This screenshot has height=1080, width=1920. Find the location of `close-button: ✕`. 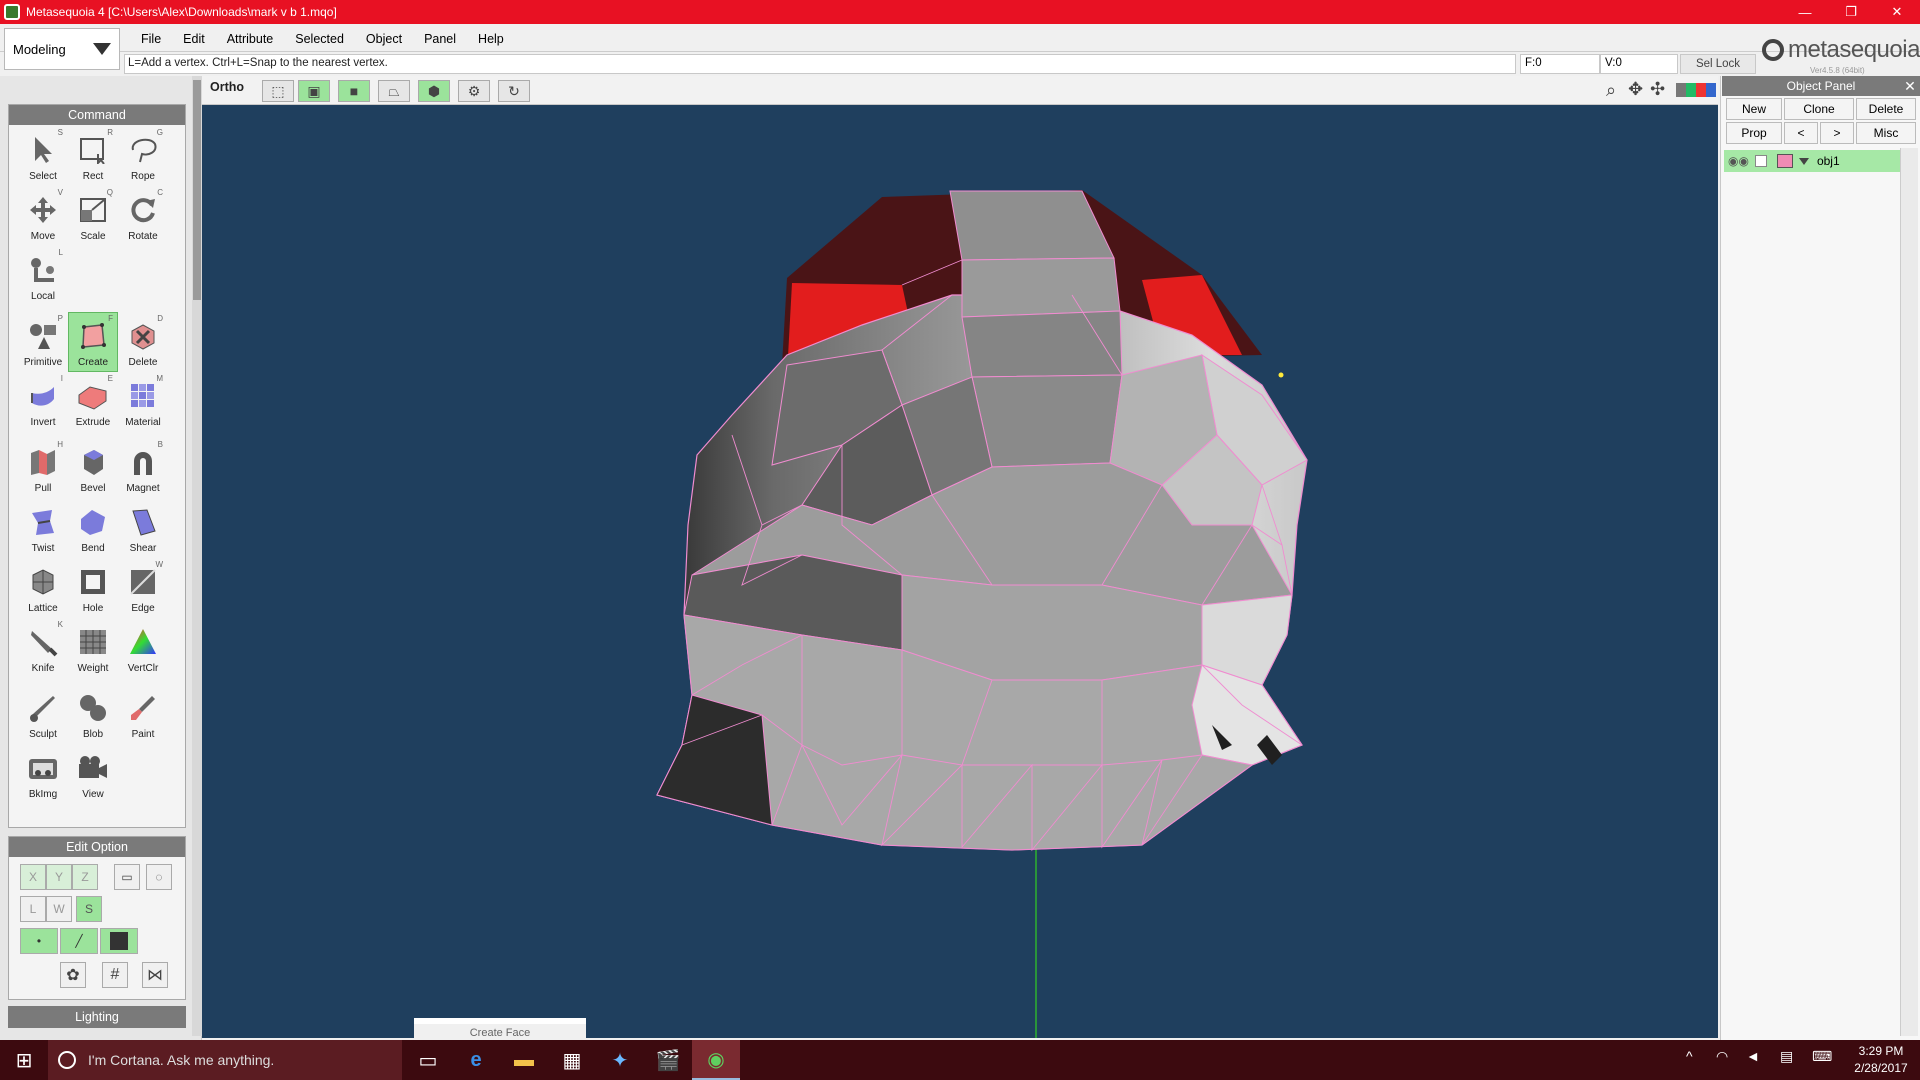

close-button: ✕ is located at coordinates (1897, 12).